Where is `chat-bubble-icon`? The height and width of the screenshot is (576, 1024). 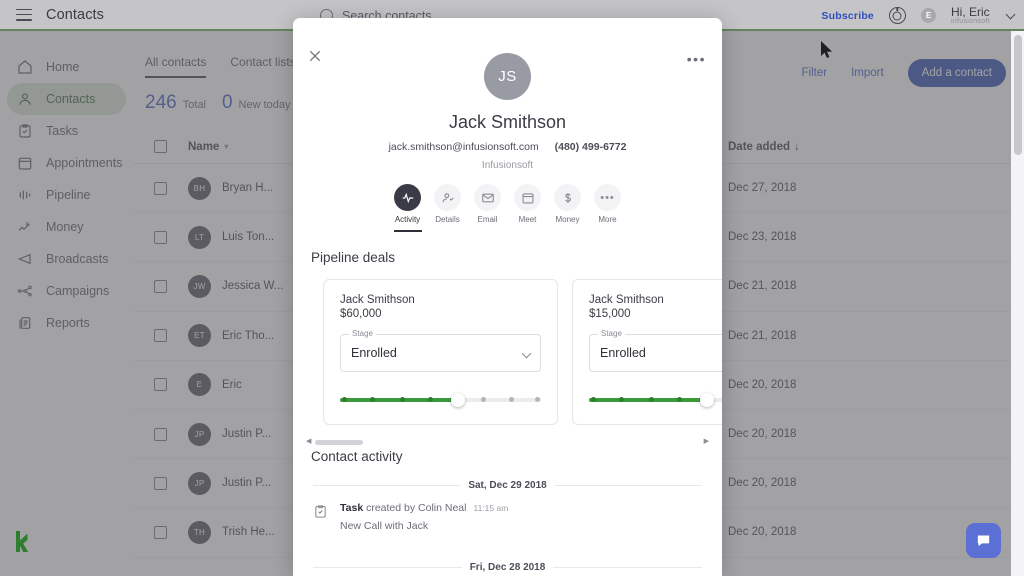 chat-bubble-icon is located at coordinates (983, 541).